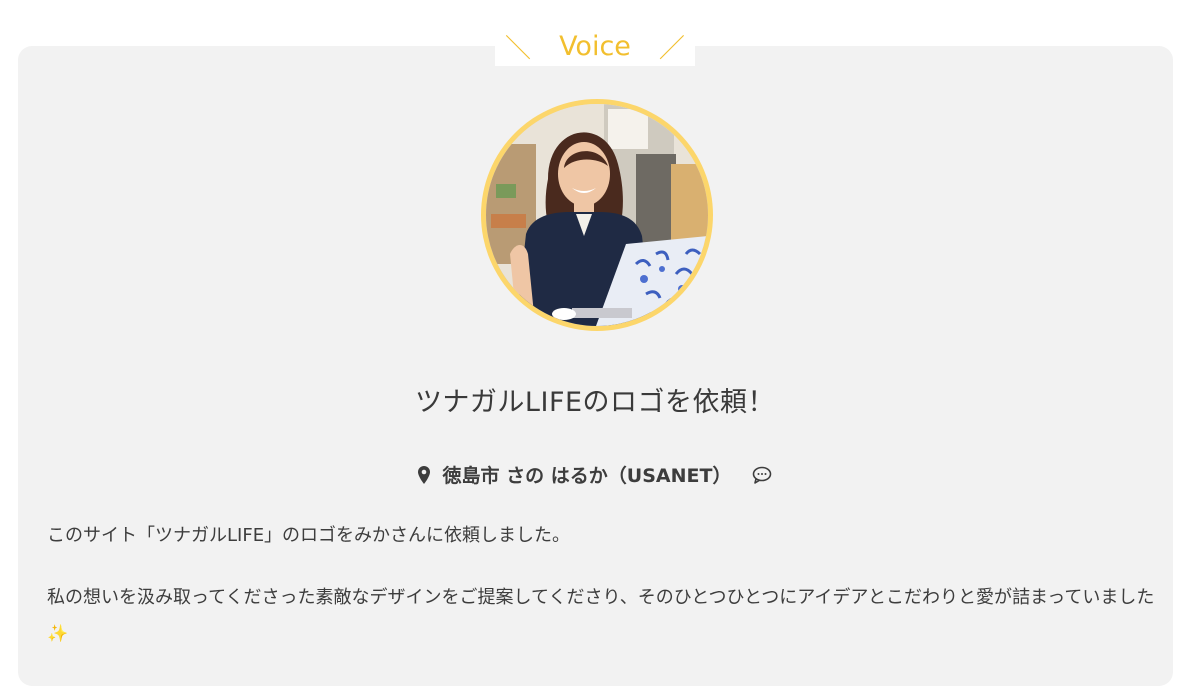 The width and height of the screenshot is (1200, 686). What do you see at coordinates (58, 634) in the screenshot?
I see `sparkle-emoji: ✨` at bounding box center [58, 634].